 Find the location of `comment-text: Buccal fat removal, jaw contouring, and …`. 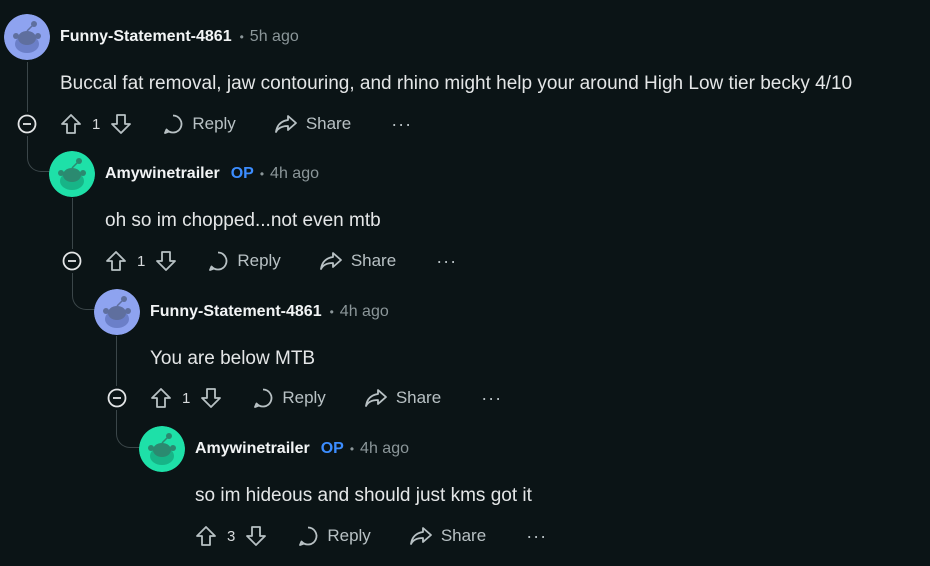

comment-text: Buccal fat removal, jaw contouring, and … is located at coordinates (456, 83).